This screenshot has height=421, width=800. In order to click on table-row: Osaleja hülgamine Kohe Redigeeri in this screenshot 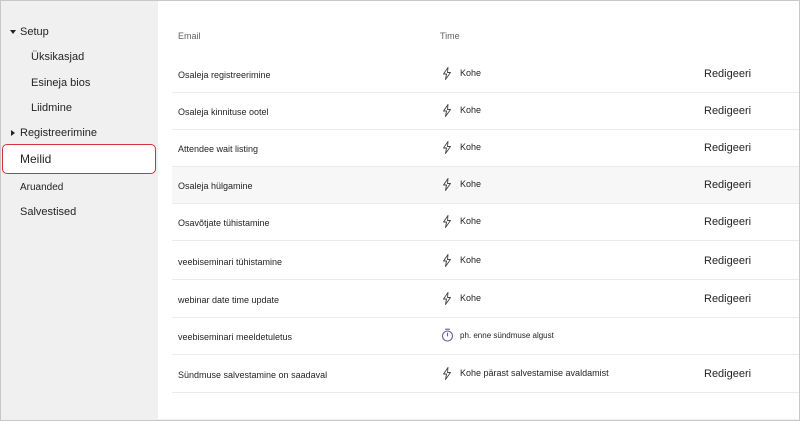, I will do `click(485, 185)`.